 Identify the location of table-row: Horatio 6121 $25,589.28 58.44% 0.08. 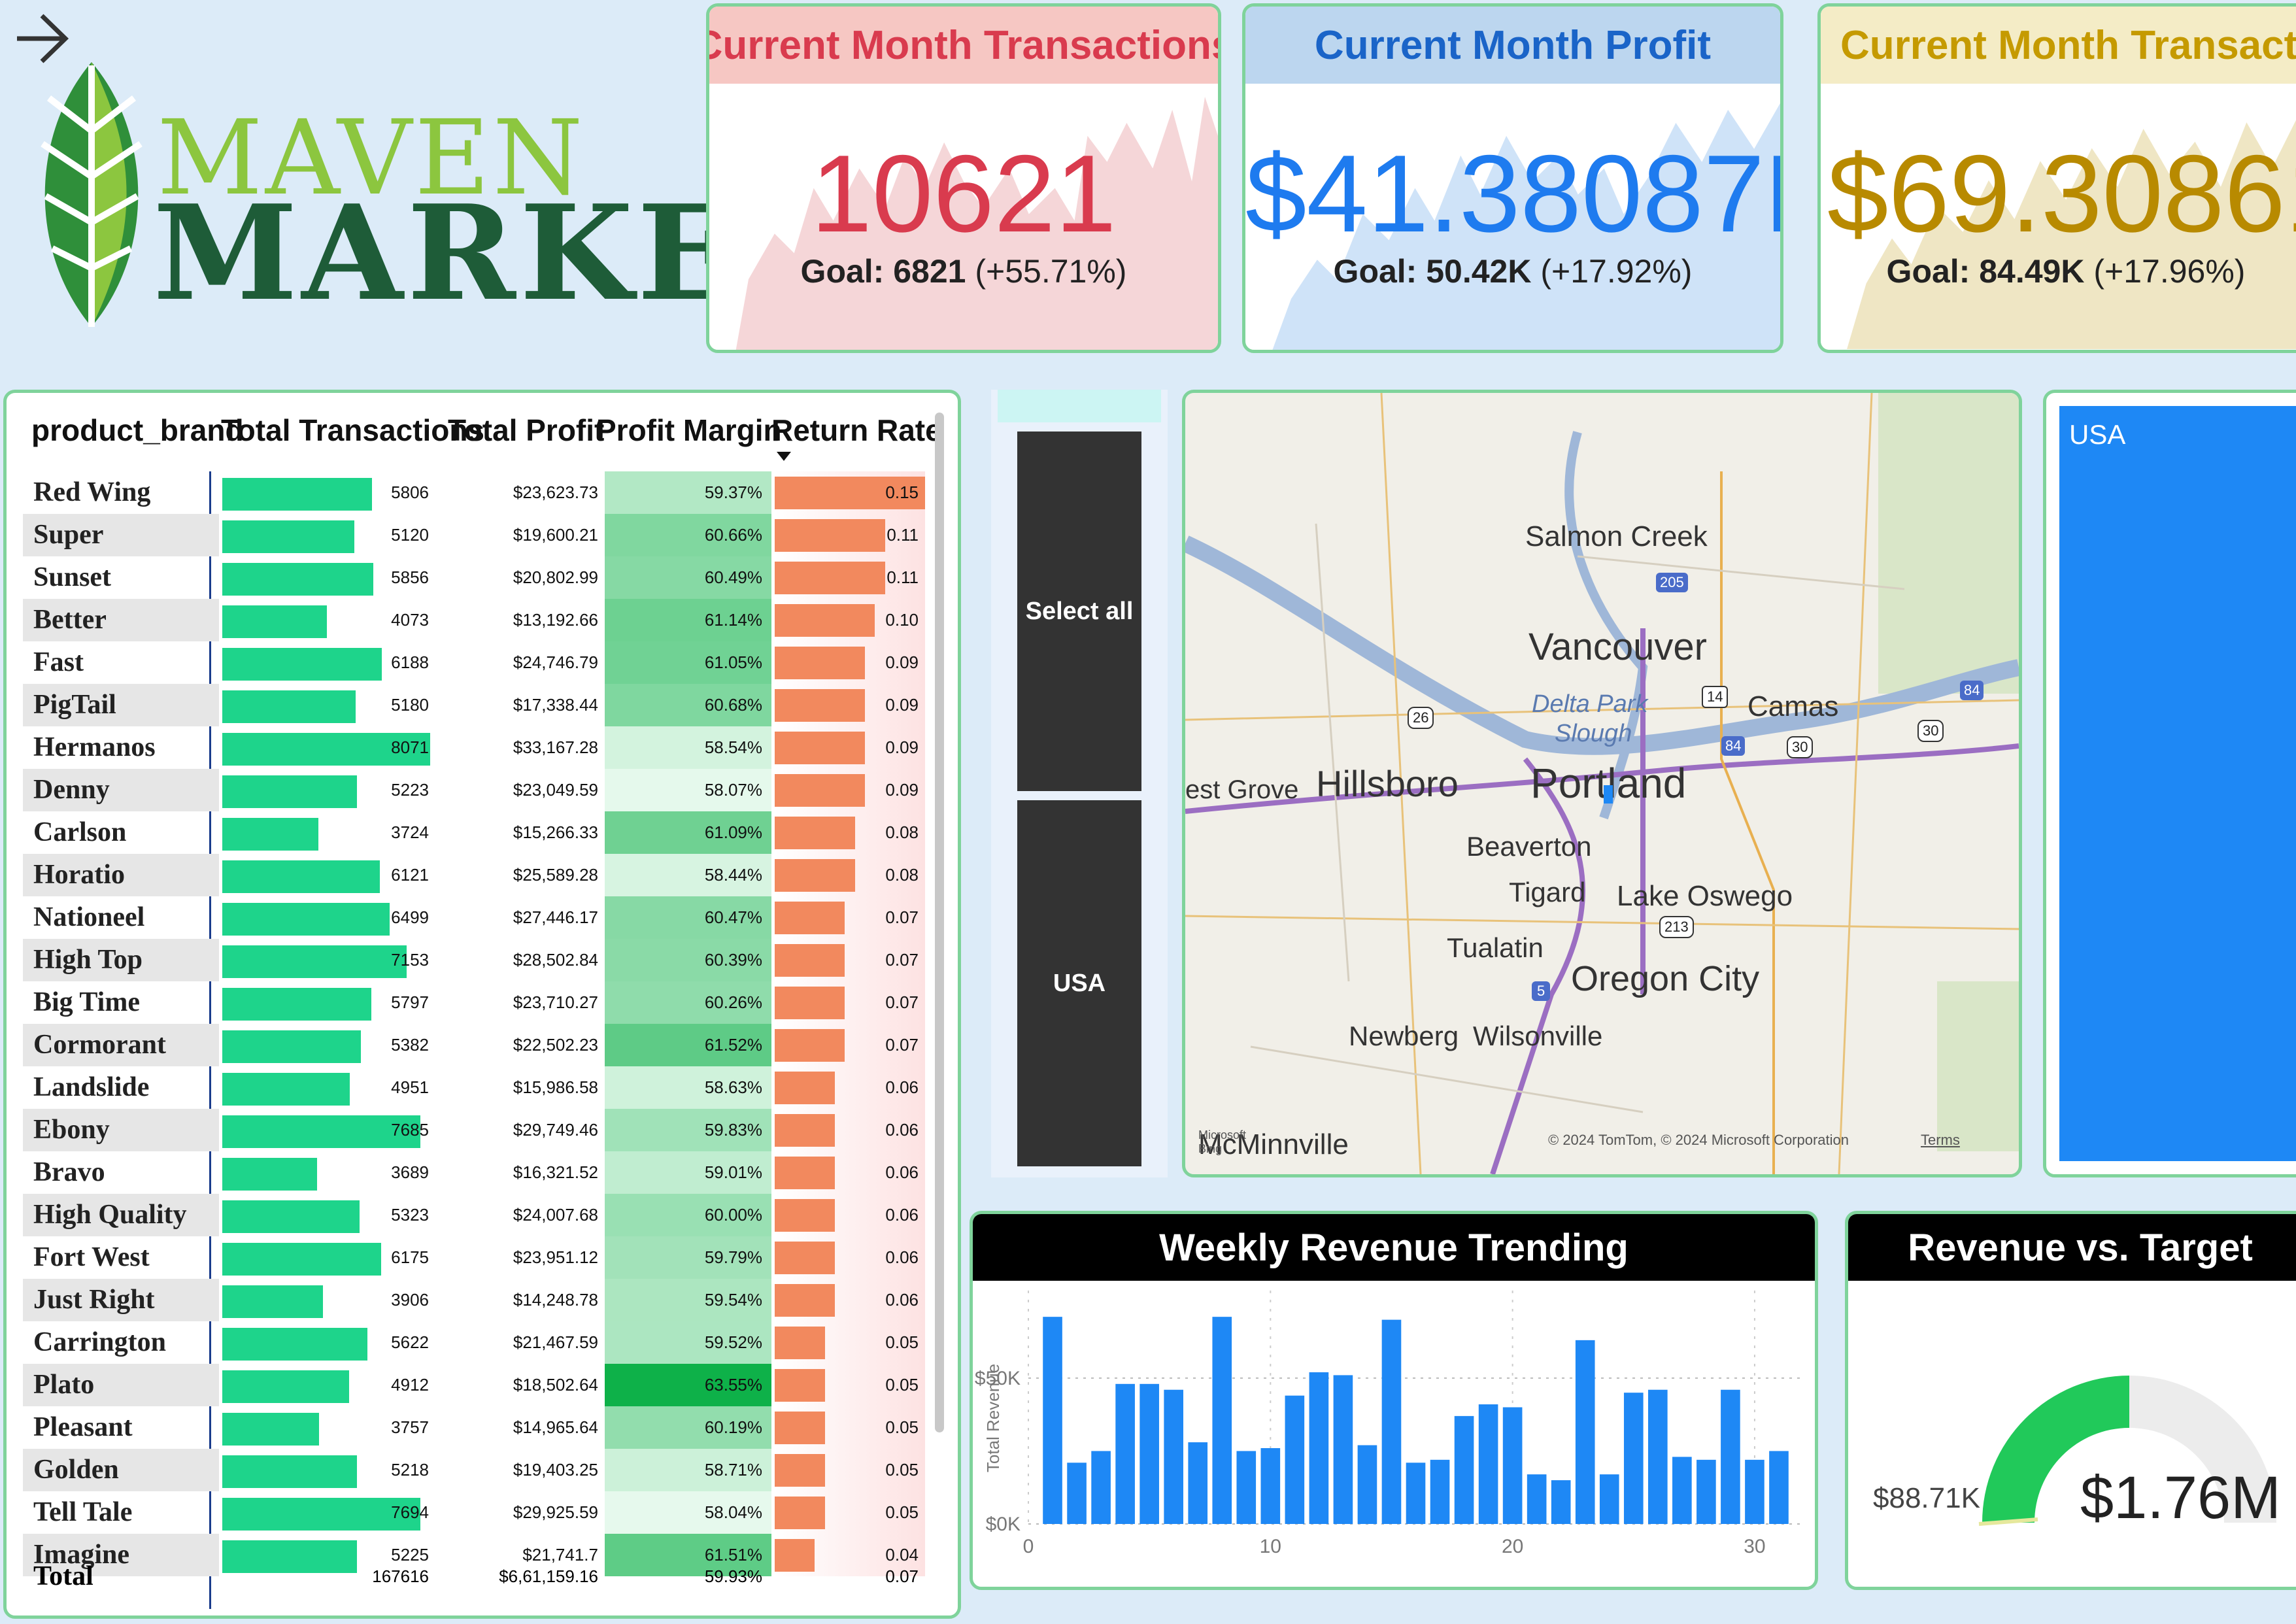
(474, 875).